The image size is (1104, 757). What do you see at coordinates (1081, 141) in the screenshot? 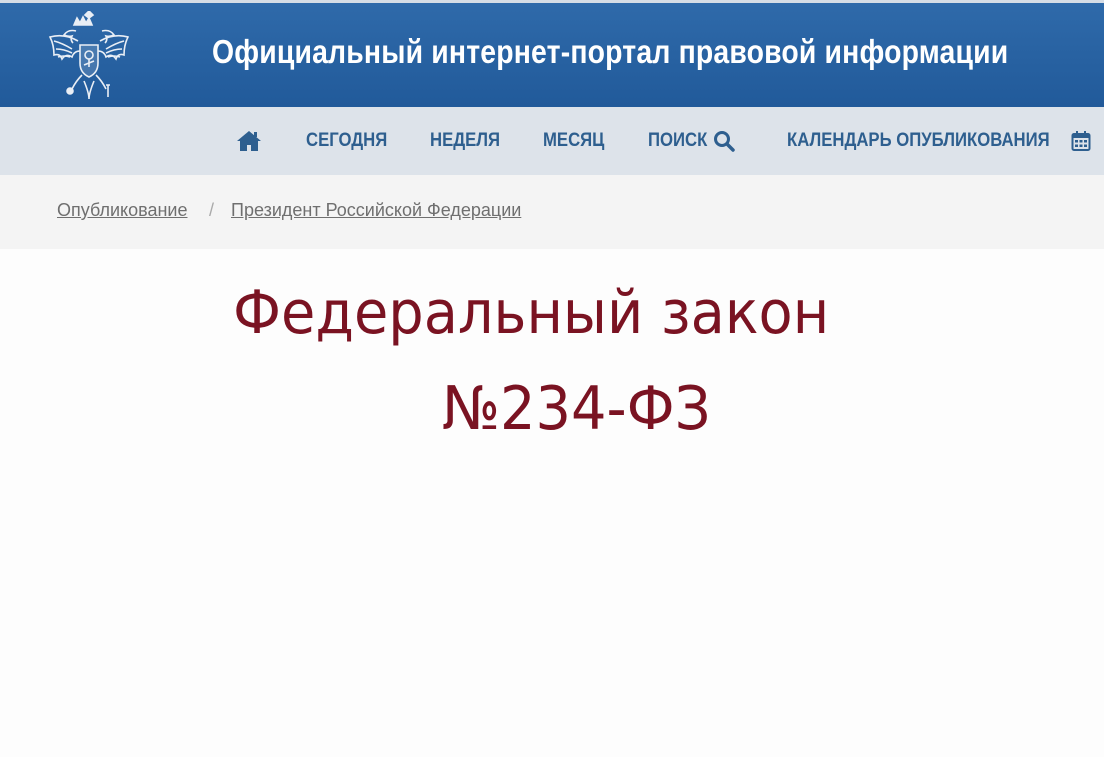
I see `calendar-icon` at bounding box center [1081, 141].